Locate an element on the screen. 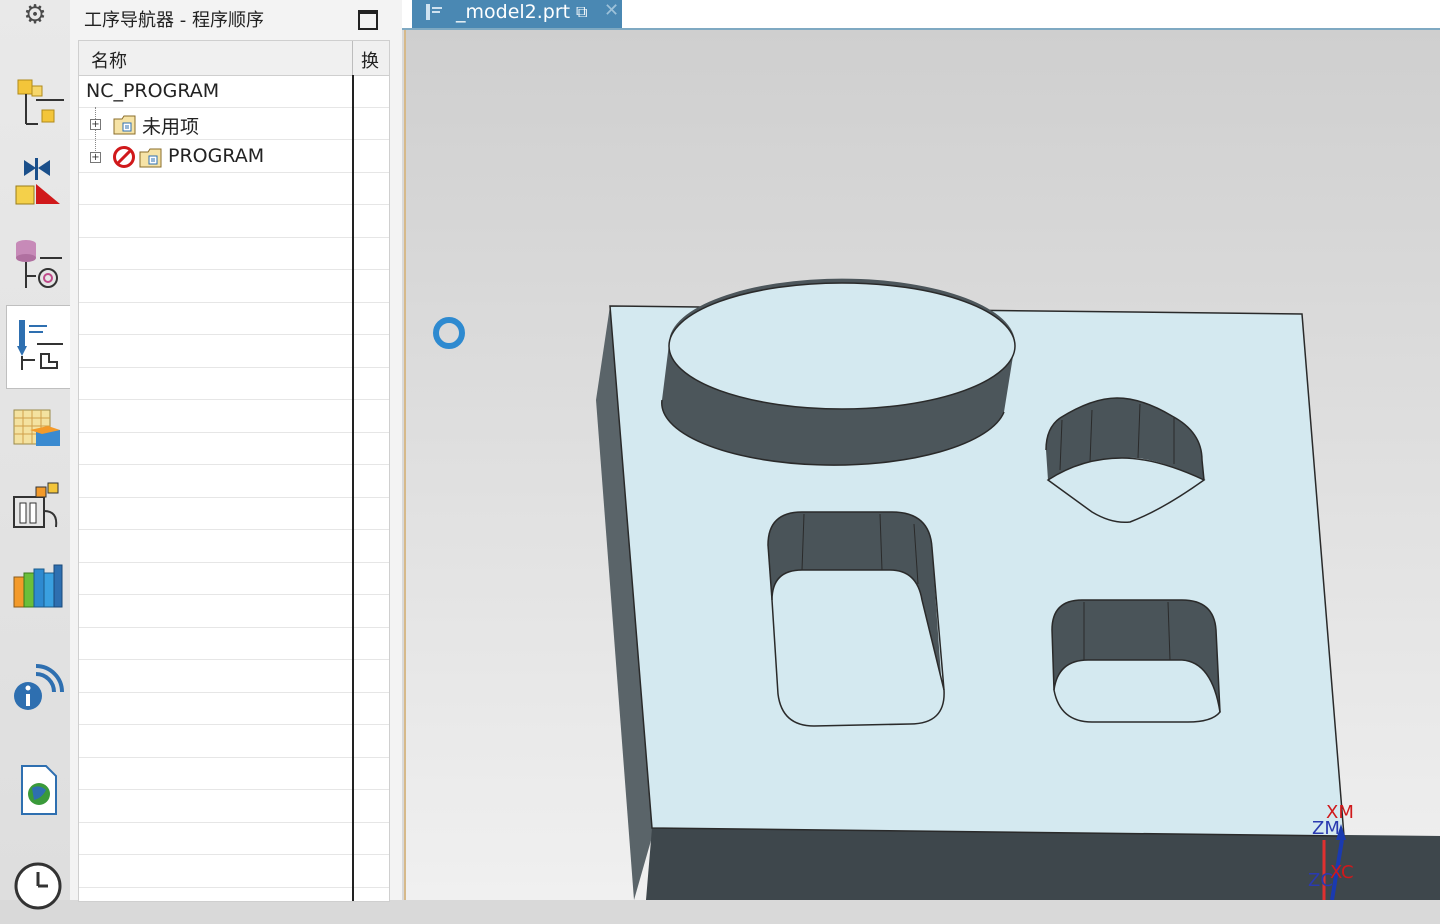  column-separator is located at coordinates (353, 488).